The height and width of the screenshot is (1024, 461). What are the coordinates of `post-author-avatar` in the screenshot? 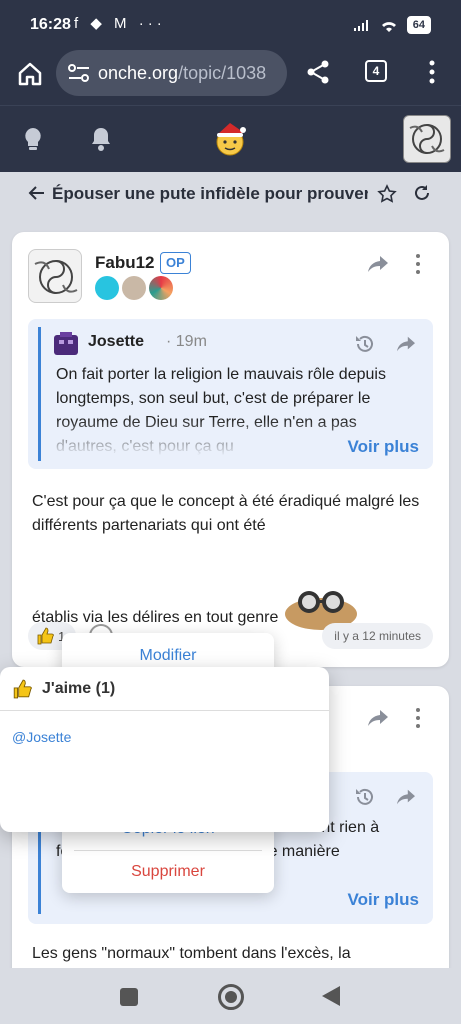 It's located at (55, 276).